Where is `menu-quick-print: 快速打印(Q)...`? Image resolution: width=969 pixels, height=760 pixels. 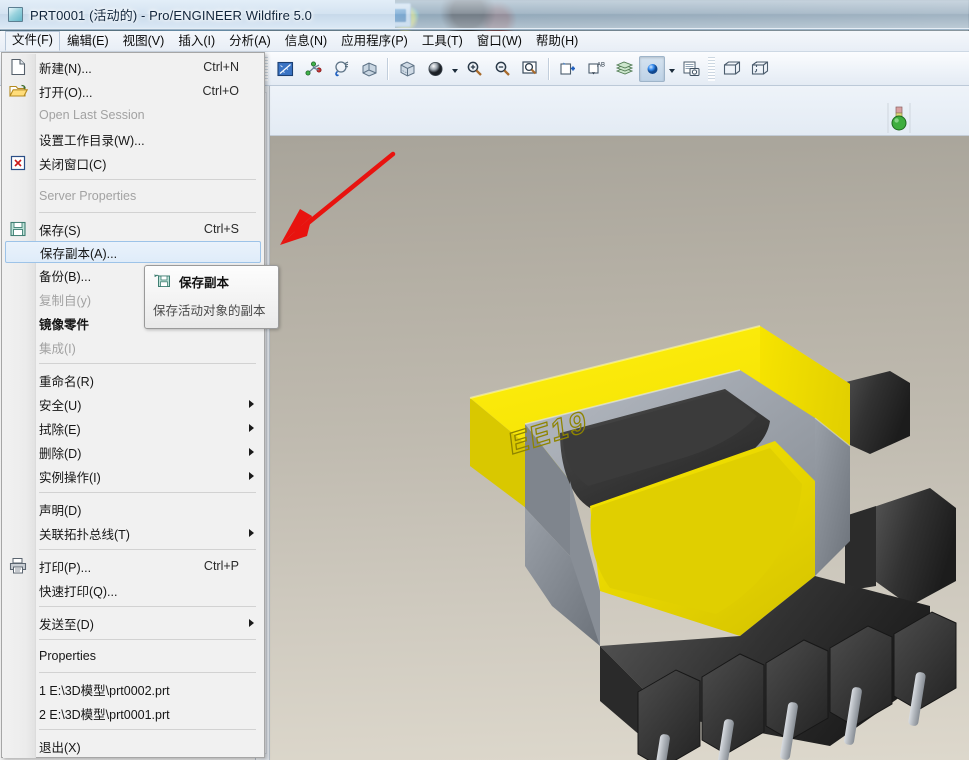
menu-quick-print: 快速打印(Q)... is located at coordinates (133, 590).